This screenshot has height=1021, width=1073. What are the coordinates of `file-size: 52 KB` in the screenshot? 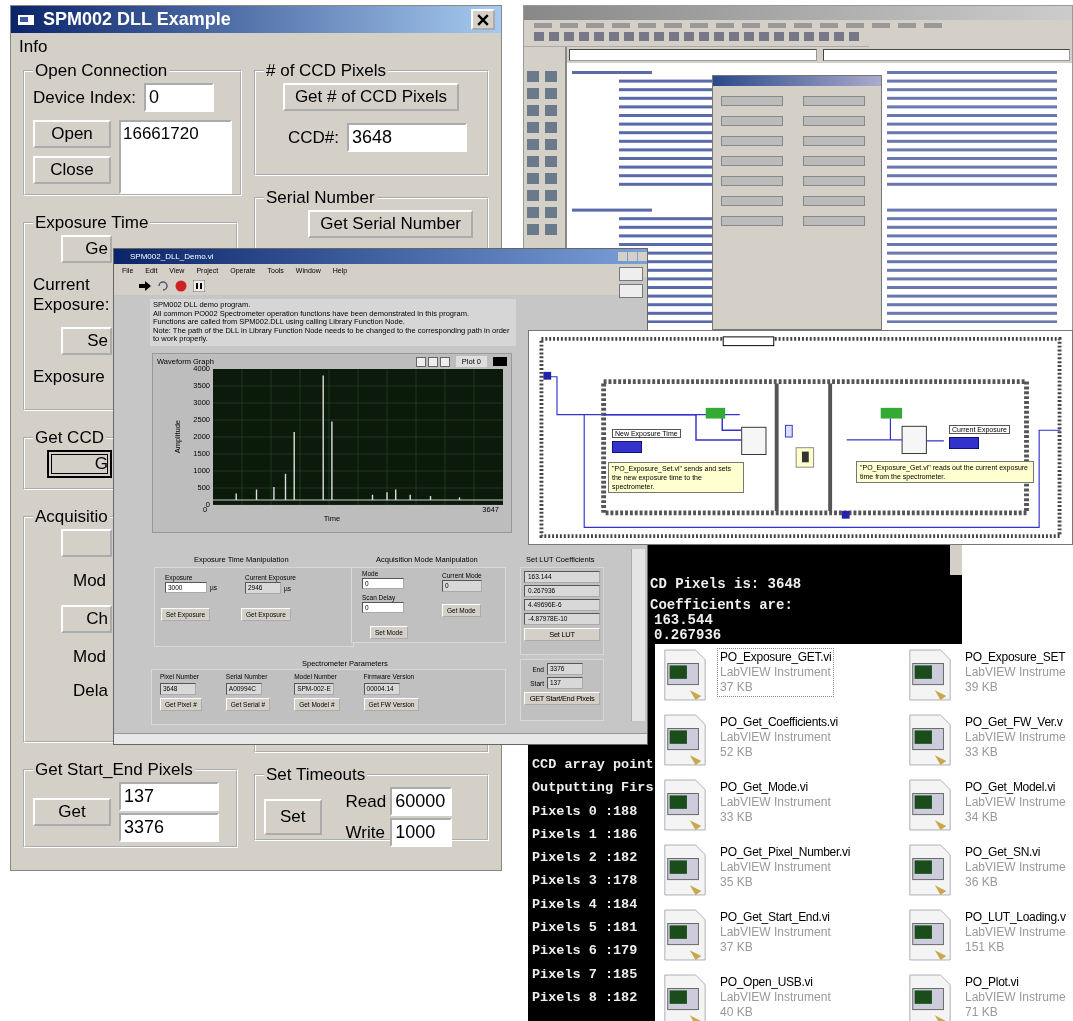 It's located at (737, 752).